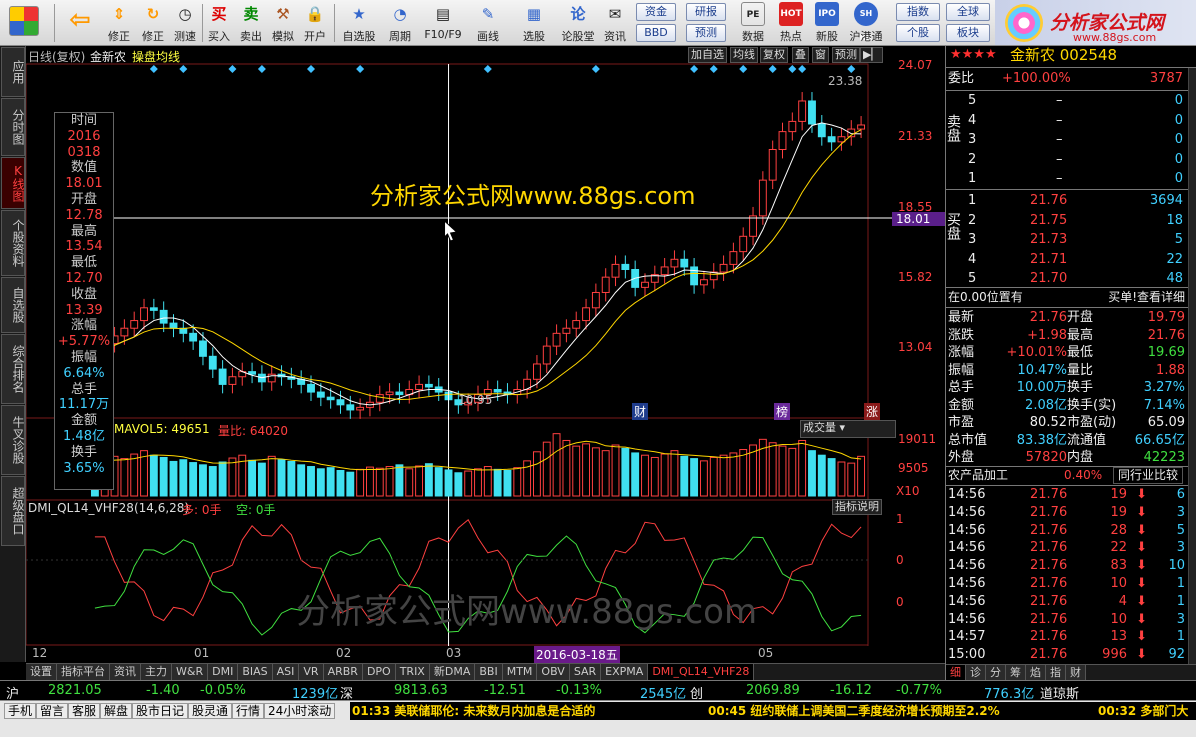 This screenshot has width=1196, height=737. What do you see at coordinates (219, 23) in the screenshot?
I see `buy-button: 买买入` at bounding box center [219, 23].